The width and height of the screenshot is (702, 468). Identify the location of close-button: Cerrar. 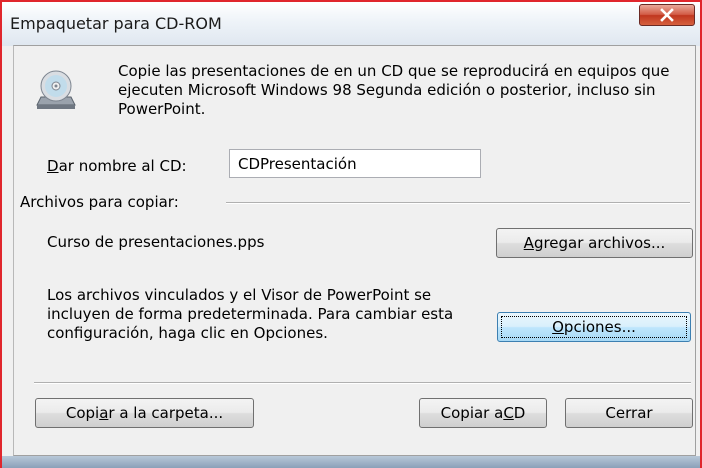
(629, 413).